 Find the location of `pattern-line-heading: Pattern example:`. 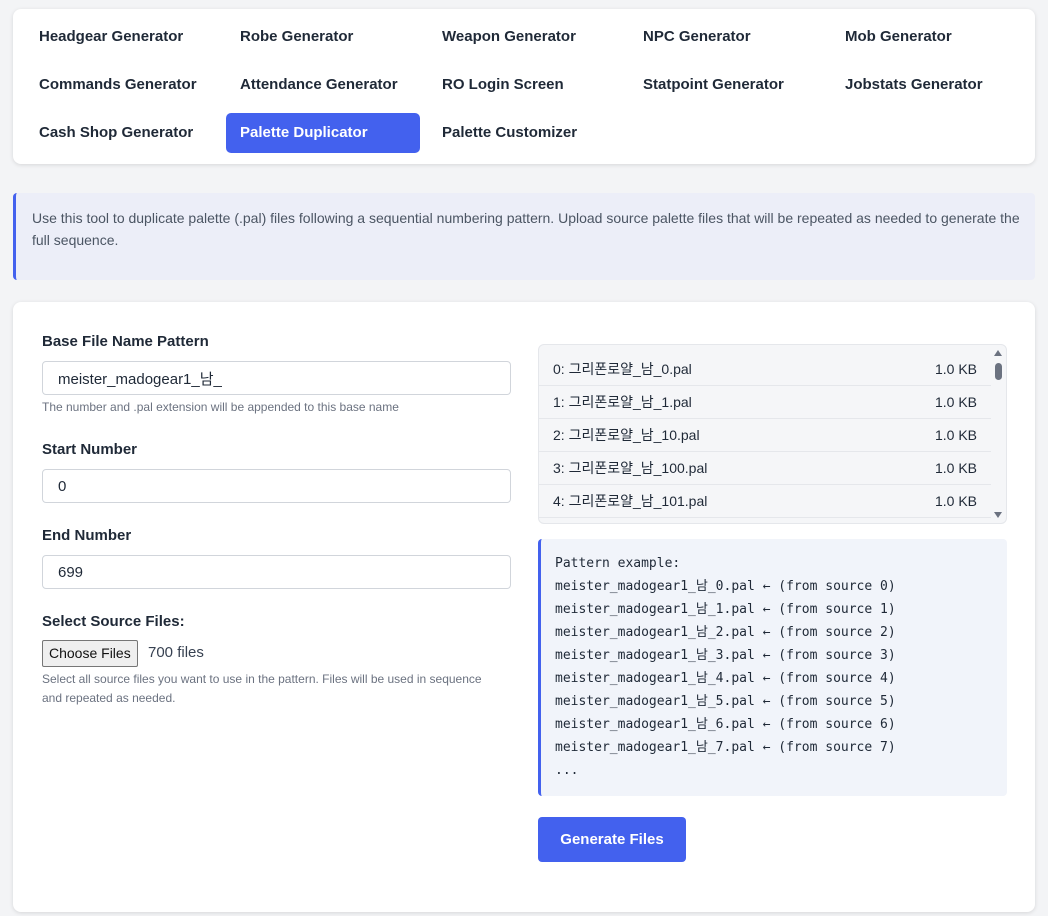

pattern-line-heading: Pattern example: is located at coordinates (618, 563).